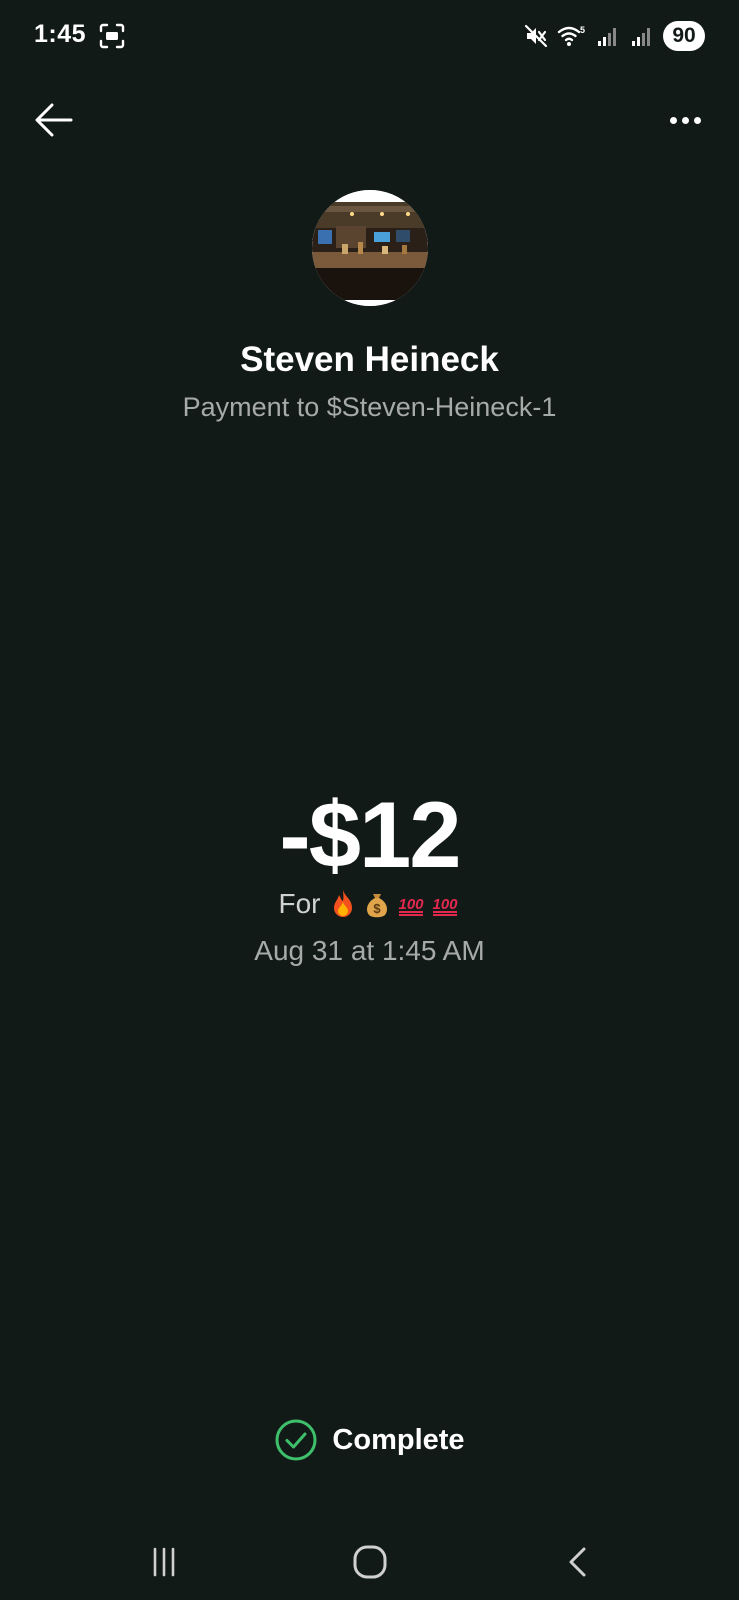 This screenshot has width=739, height=1600. I want to click on mute-icon, so click(536, 36).